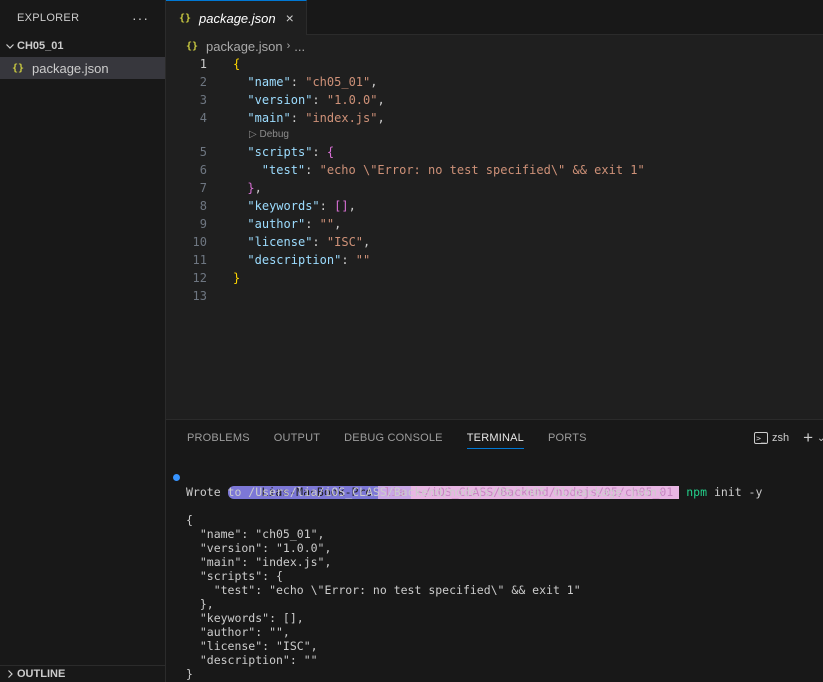  Describe the element at coordinates (301, 206) in the screenshot. I see `code-text: "keywords": [],` at that location.